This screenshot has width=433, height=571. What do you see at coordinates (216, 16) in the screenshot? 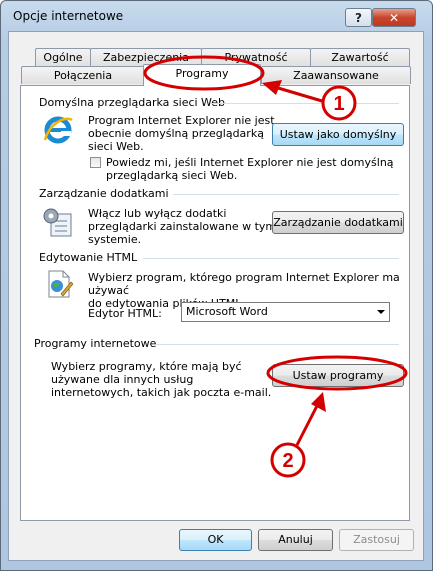
I see `title-bar: Opcje internetowe ? ✕` at bounding box center [216, 16].